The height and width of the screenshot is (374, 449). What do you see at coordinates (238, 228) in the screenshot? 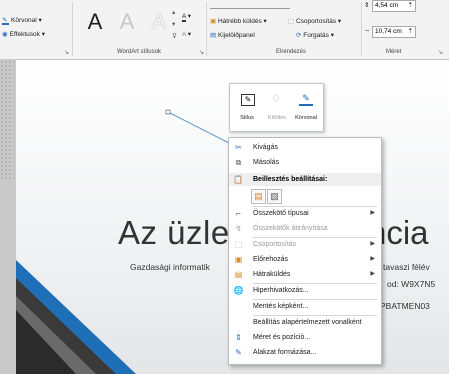
I see `reroute-icon: ↯` at bounding box center [238, 228].